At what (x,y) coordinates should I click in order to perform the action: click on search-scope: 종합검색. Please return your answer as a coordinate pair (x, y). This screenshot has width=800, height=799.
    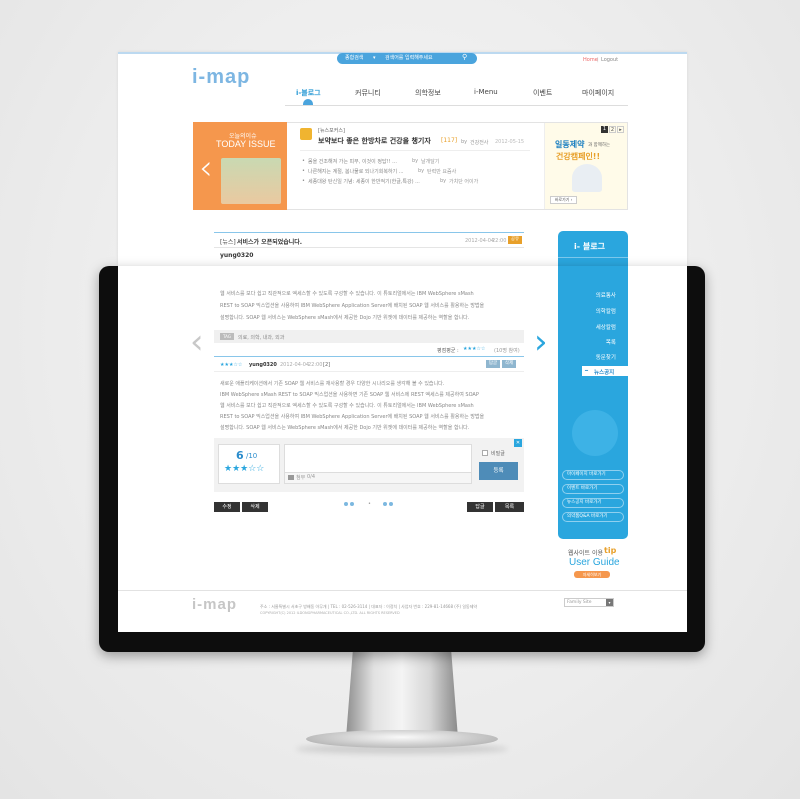
    Looking at the image, I should click on (354, 58).